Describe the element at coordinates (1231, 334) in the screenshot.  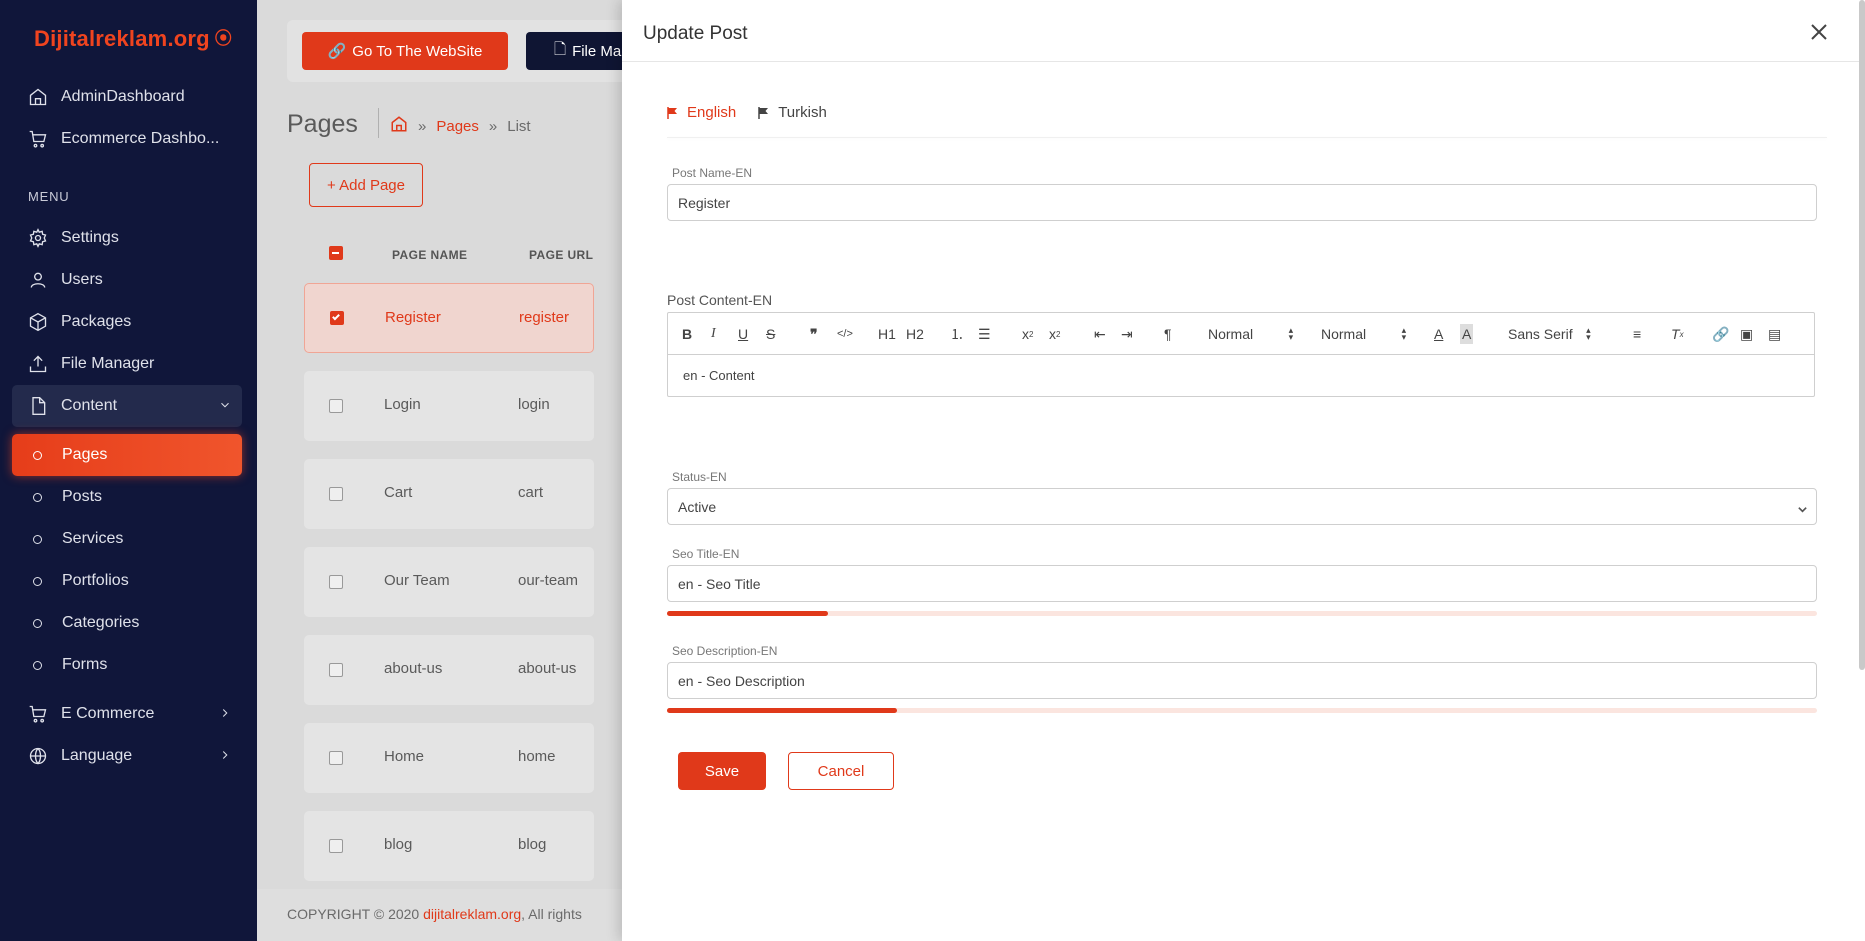
I see `select-value: Normal` at that location.